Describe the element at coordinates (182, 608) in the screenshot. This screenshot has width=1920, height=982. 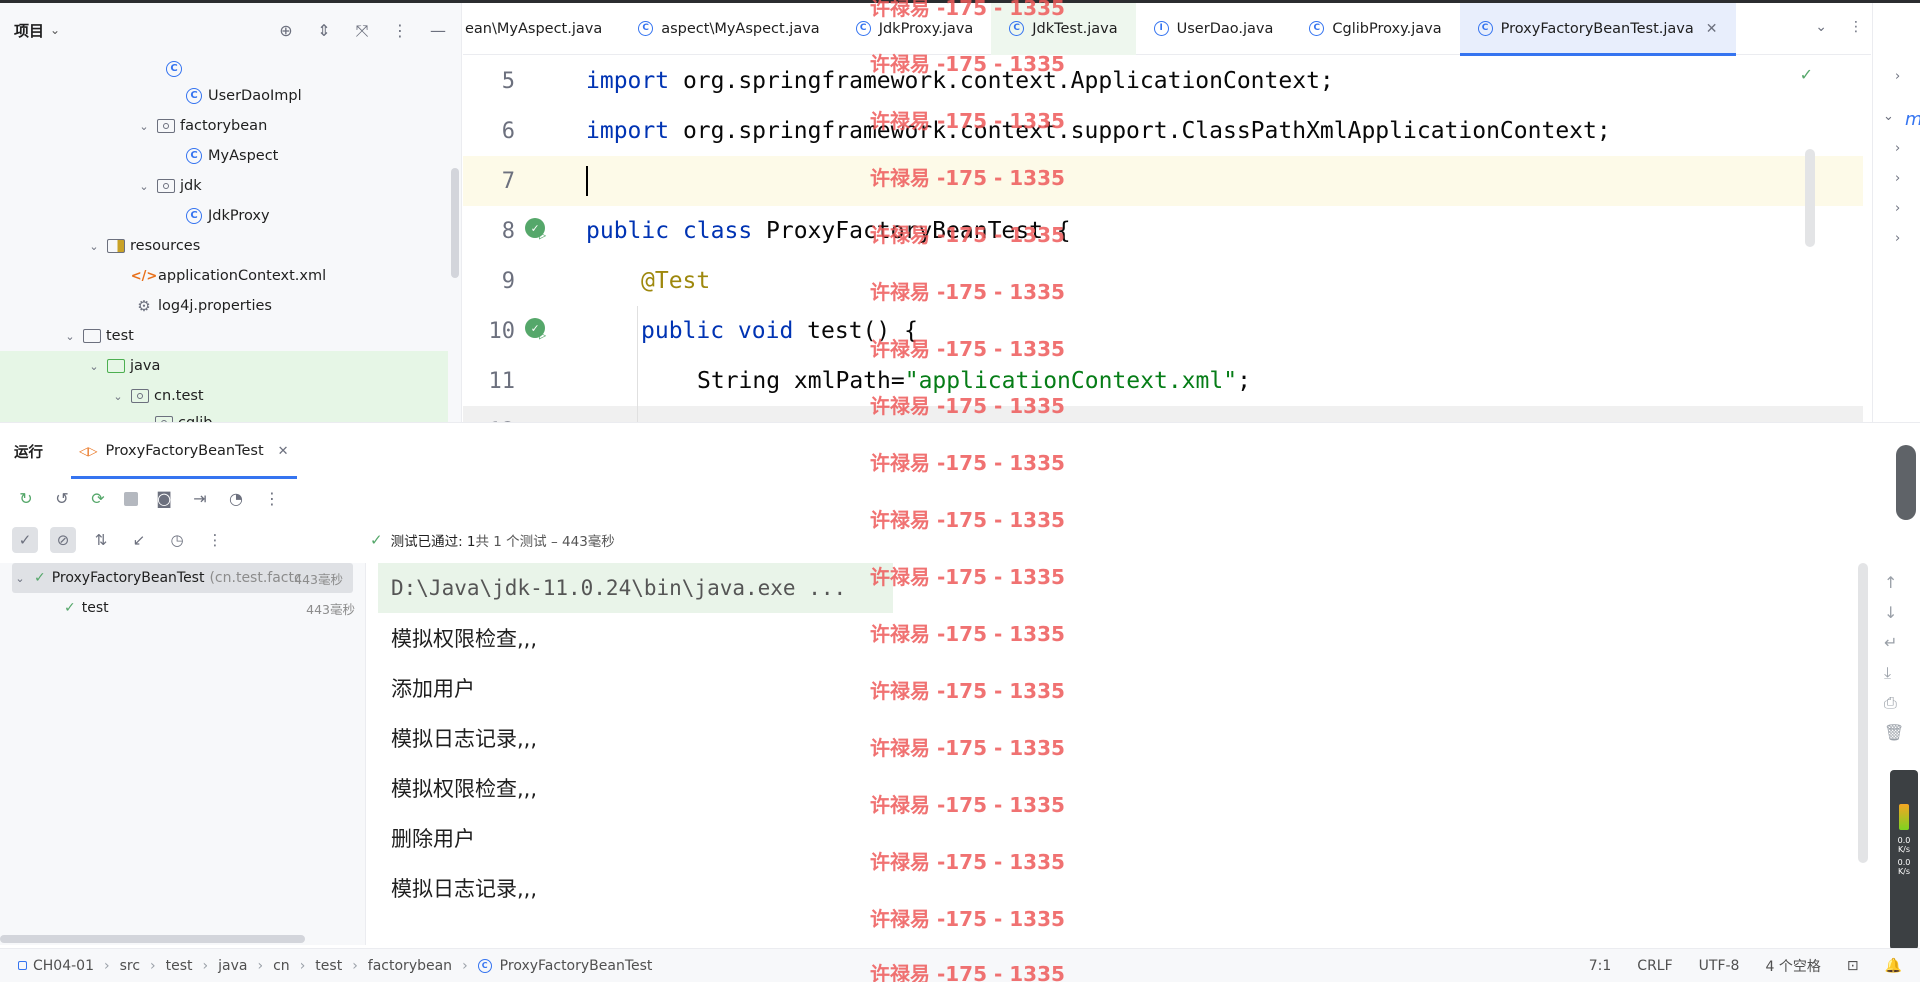
I see `test-row: ✓ test 443毫秒` at that location.